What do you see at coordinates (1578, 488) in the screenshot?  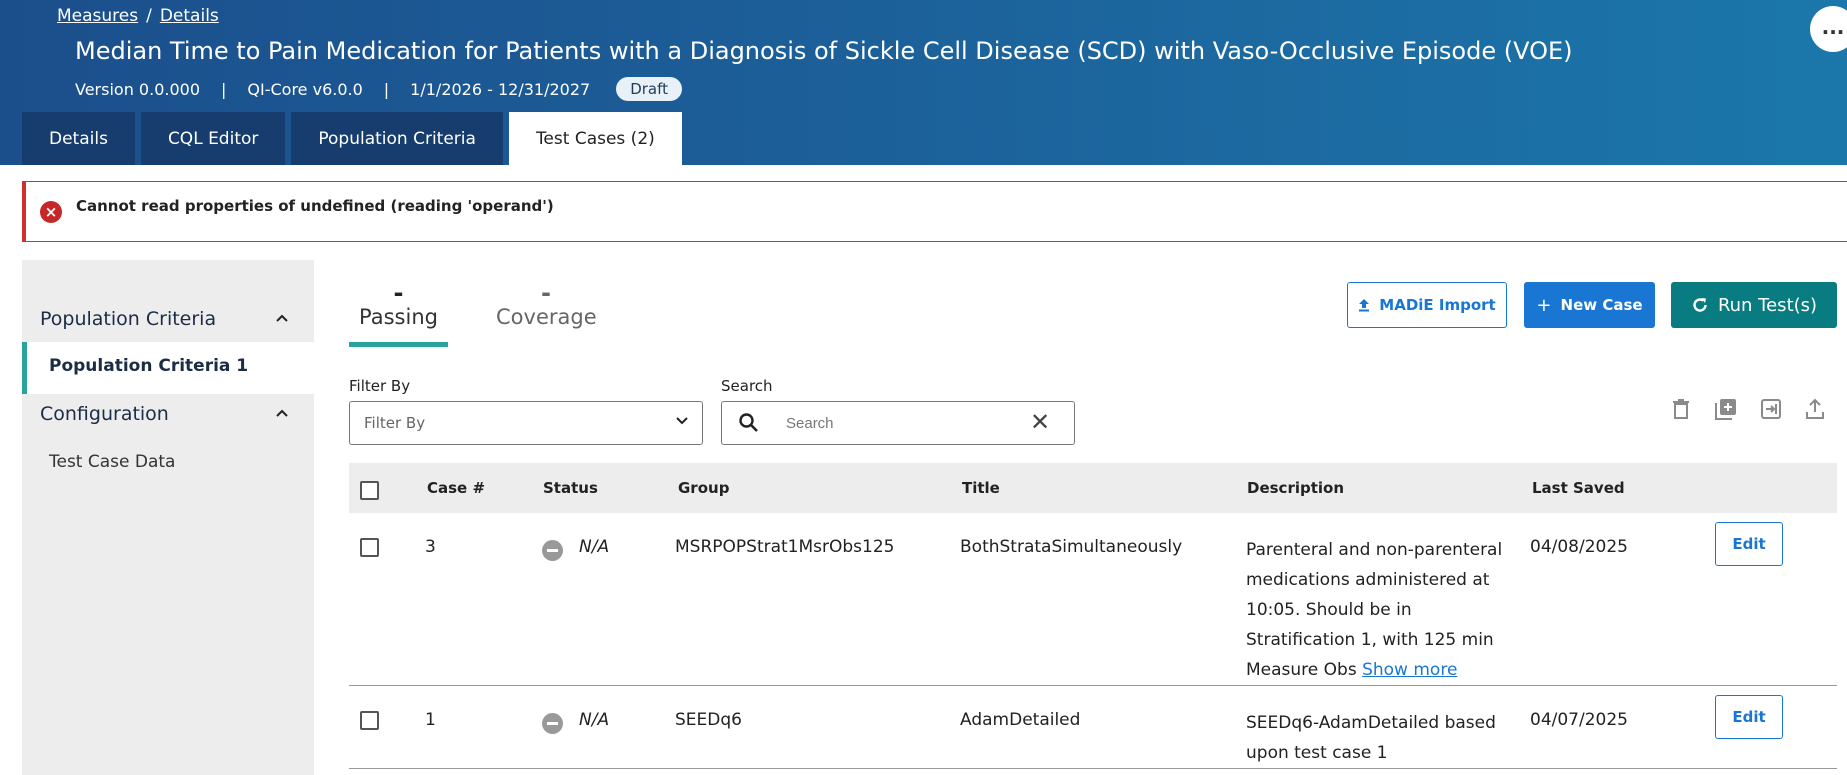 I see `header-last-saved: Last Saved` at bounding box center [1578, 488].